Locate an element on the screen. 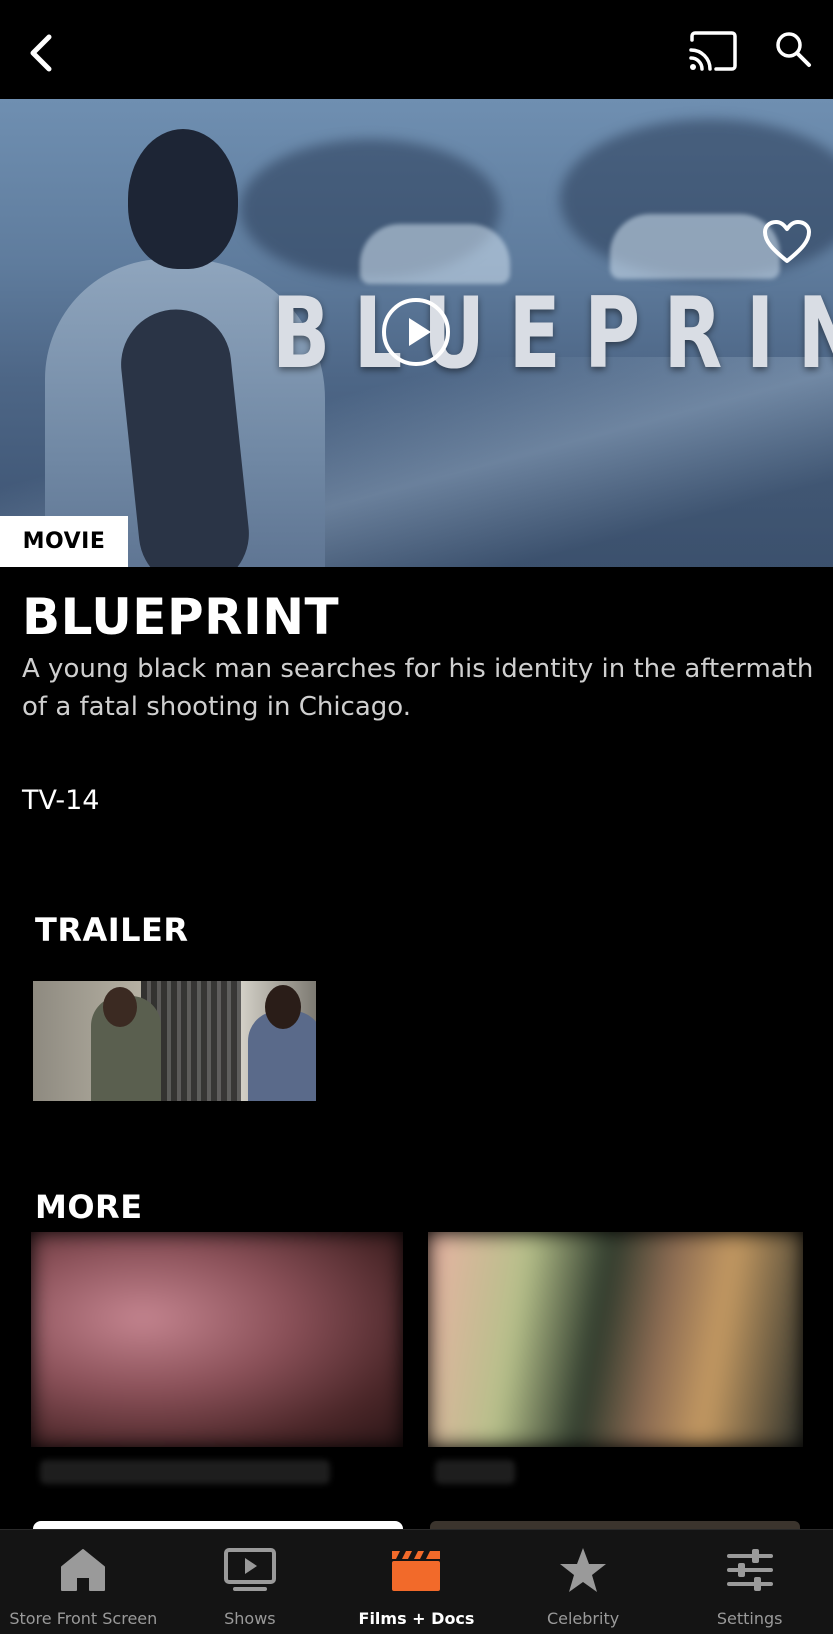 This screenshot has width=833, height=1634. tab-label: Films + Docs is located at coordinates (416, 1618).